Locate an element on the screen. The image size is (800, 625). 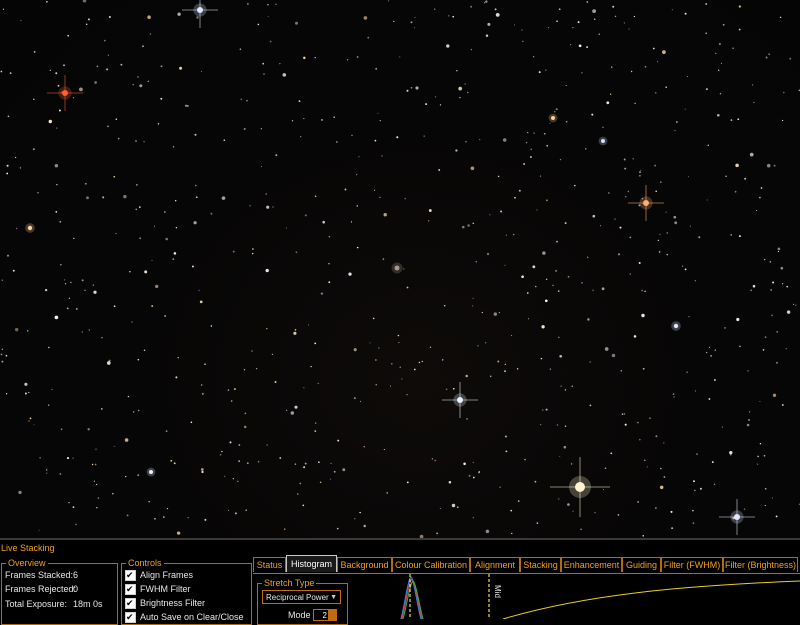
stretch-type-dropdown: Reciprocal Power ▼ is located at coordinates (301, 597).